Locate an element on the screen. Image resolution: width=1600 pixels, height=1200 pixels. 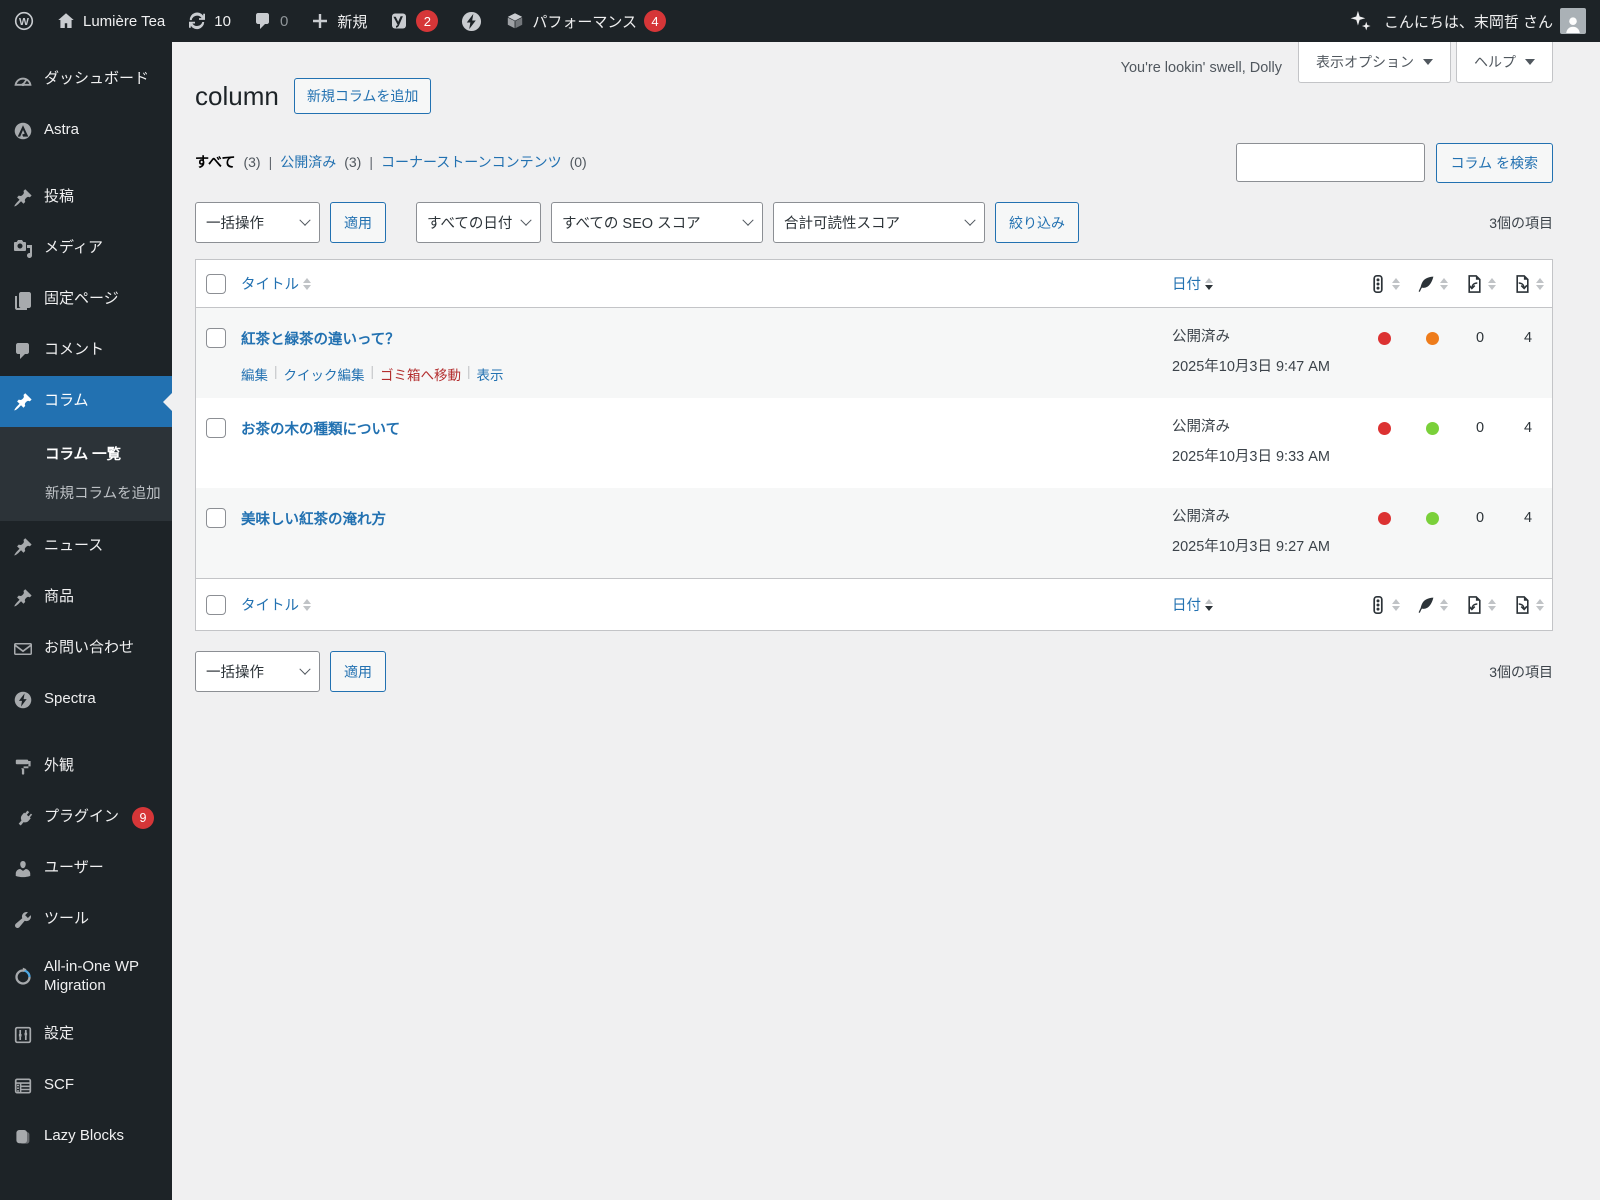
submenu-item-column-list: コラム 一覧 is located at coordinates (86, 453).